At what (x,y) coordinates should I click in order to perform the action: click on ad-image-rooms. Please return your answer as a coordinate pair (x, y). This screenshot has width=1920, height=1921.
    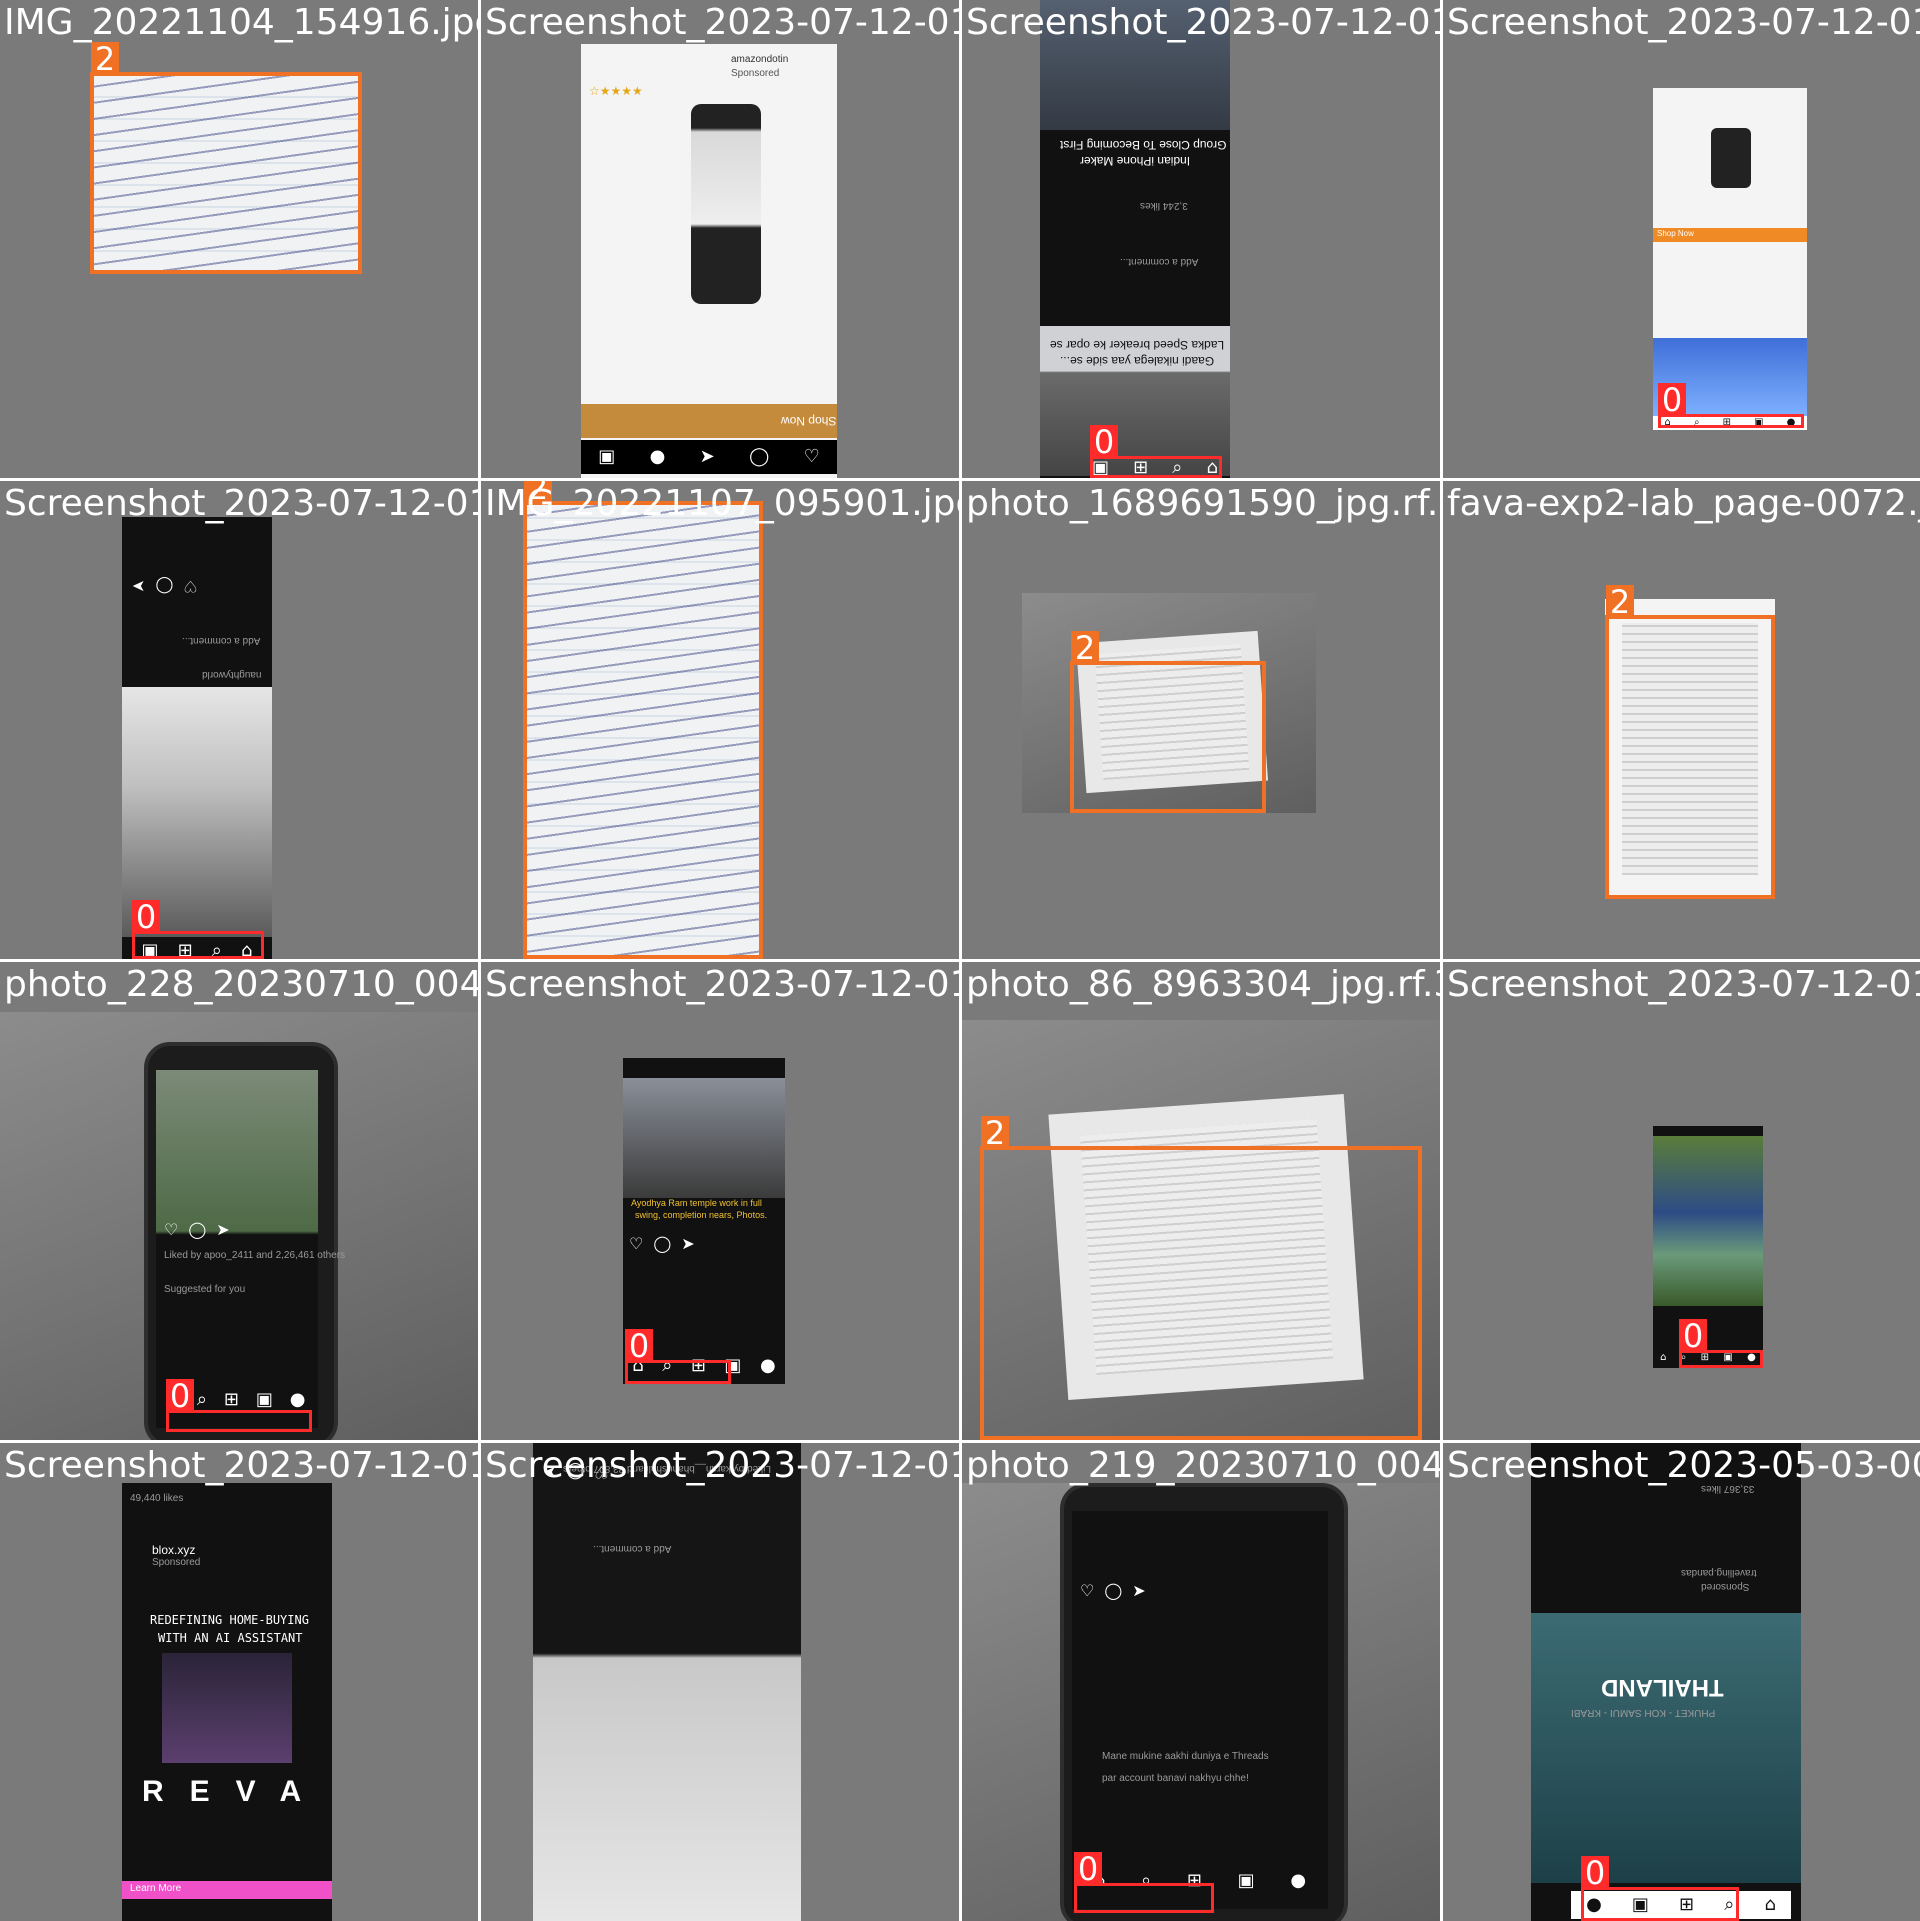
    Looking at the image, I should click on (227, 1708).